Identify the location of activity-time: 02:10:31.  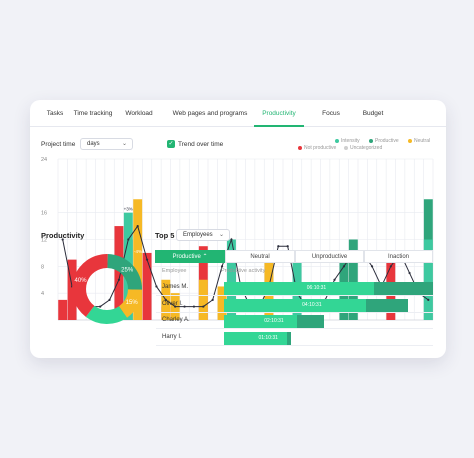
(274, 321).